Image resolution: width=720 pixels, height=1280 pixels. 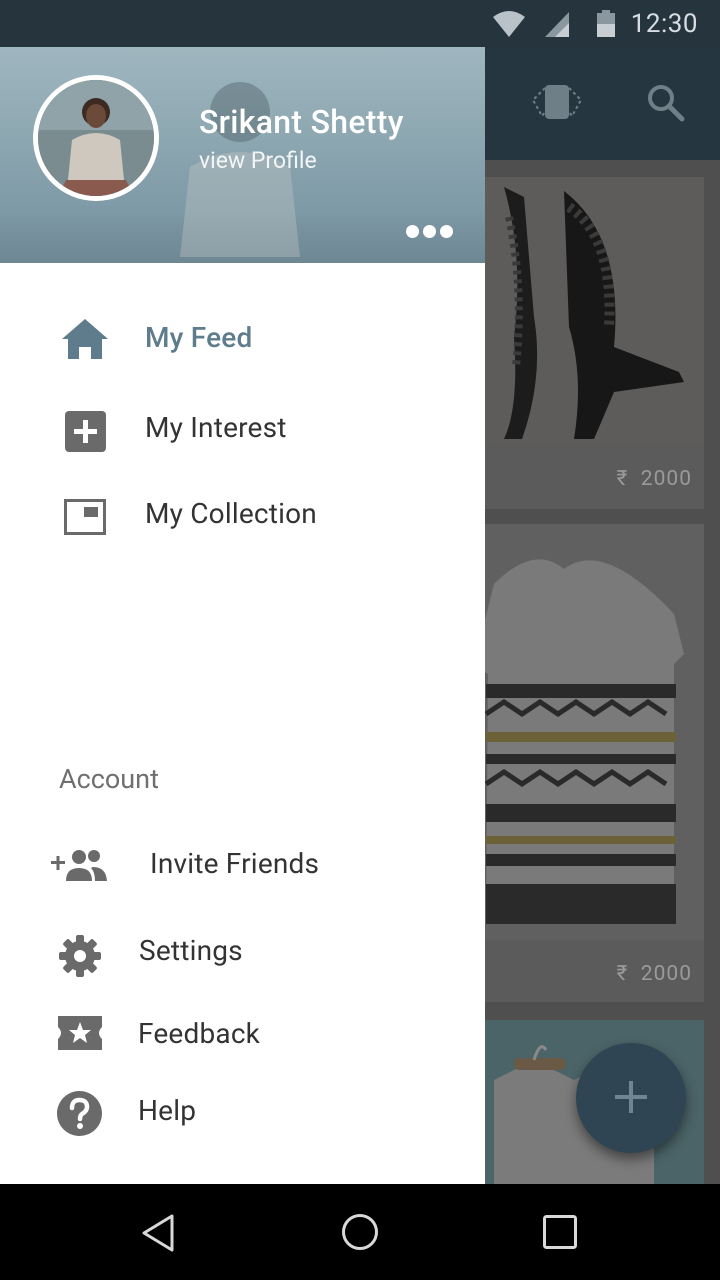 What do you see at coordinates (664, 24) in the screenshot?
I see `clock: 12:30` at bounding box center [664, 24].